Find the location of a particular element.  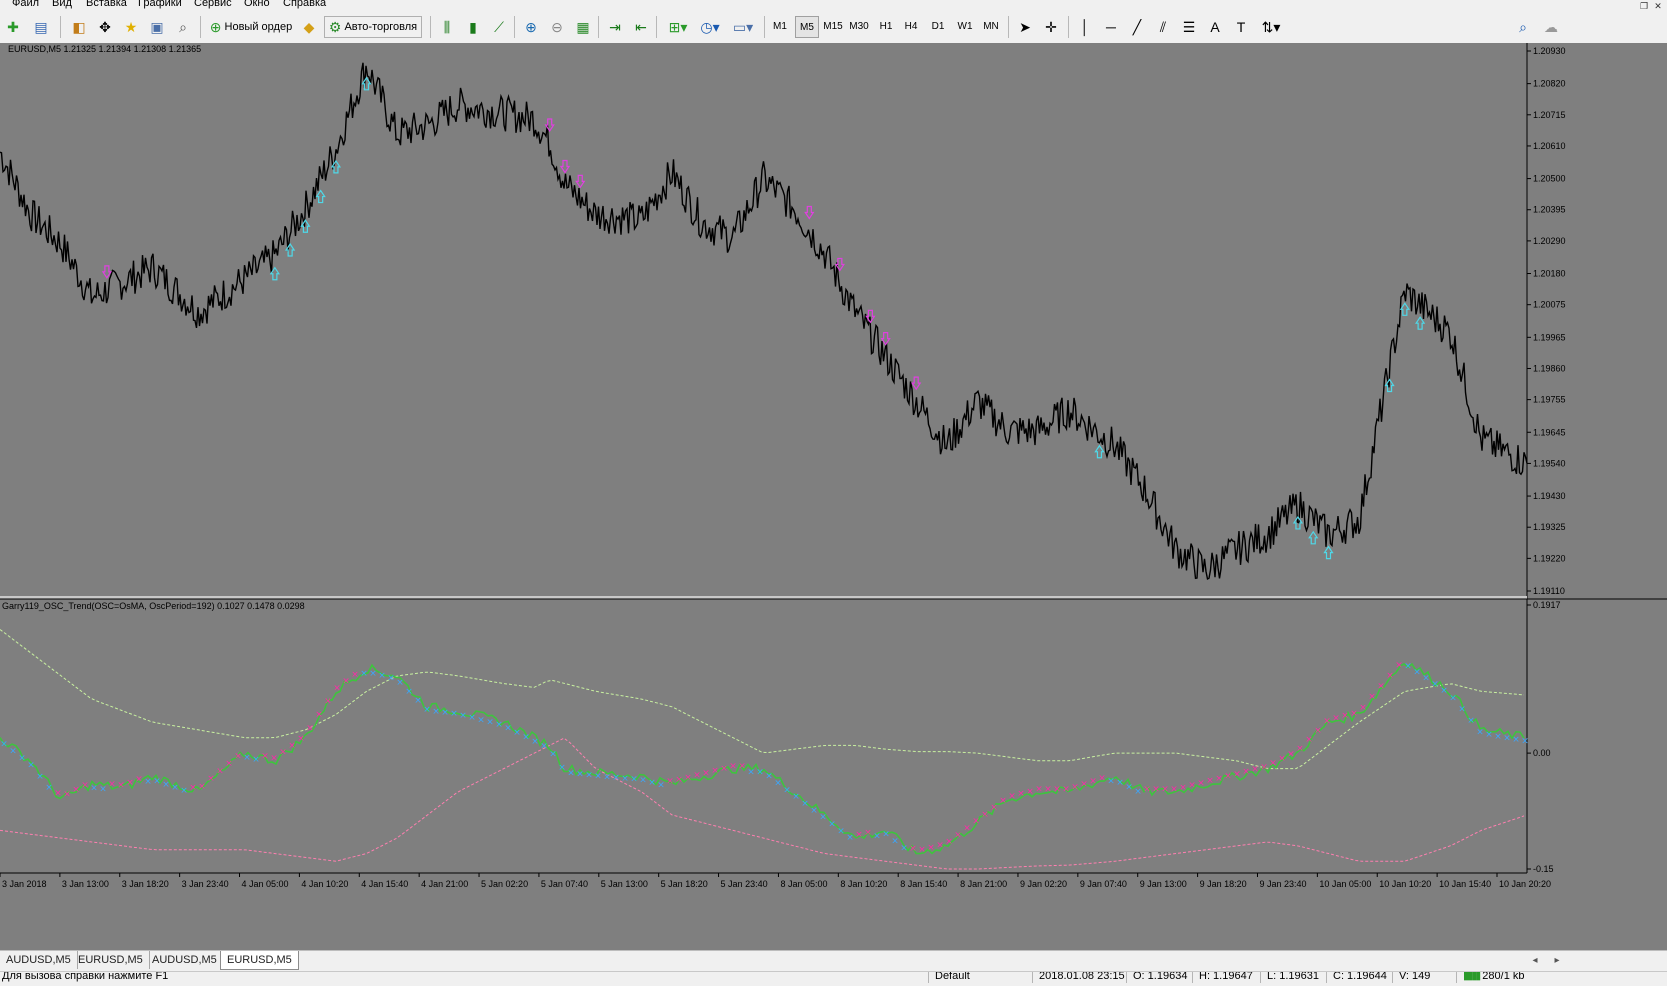

menu-item-3: Графики is located at coordinates (160, 4).